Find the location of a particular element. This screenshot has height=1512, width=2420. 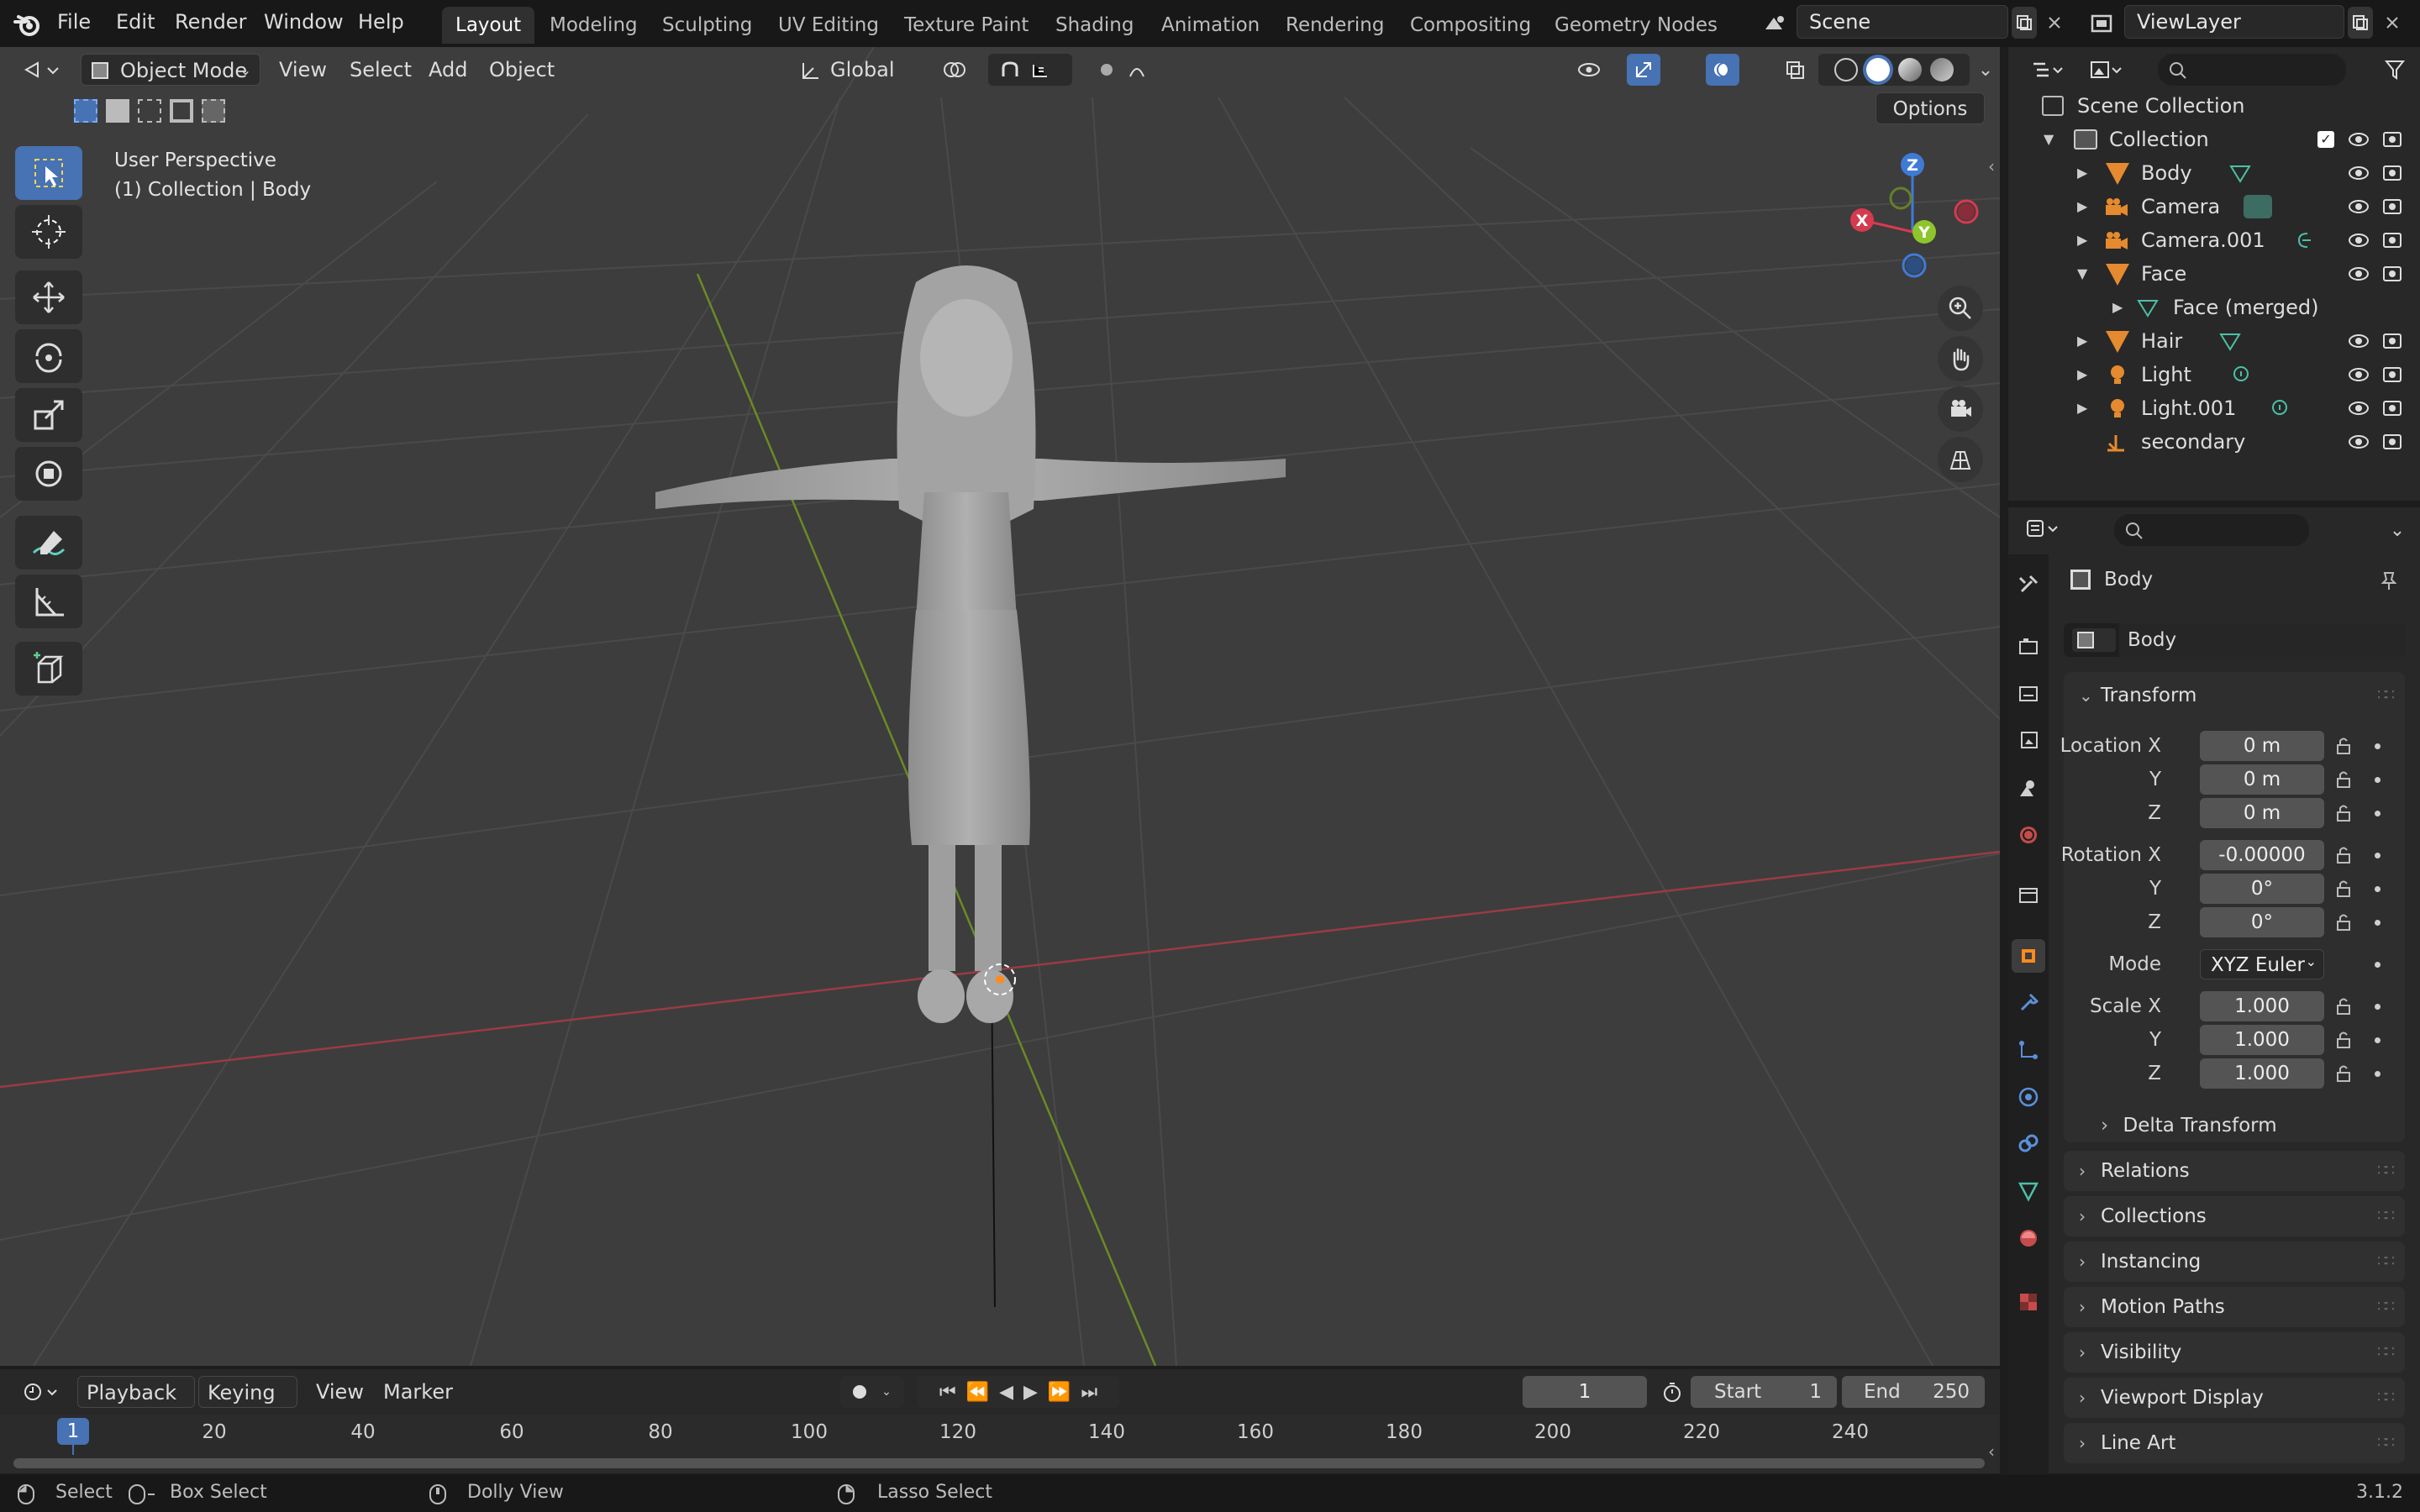

tab-layout: Layout is located at coordinates (488, 25).